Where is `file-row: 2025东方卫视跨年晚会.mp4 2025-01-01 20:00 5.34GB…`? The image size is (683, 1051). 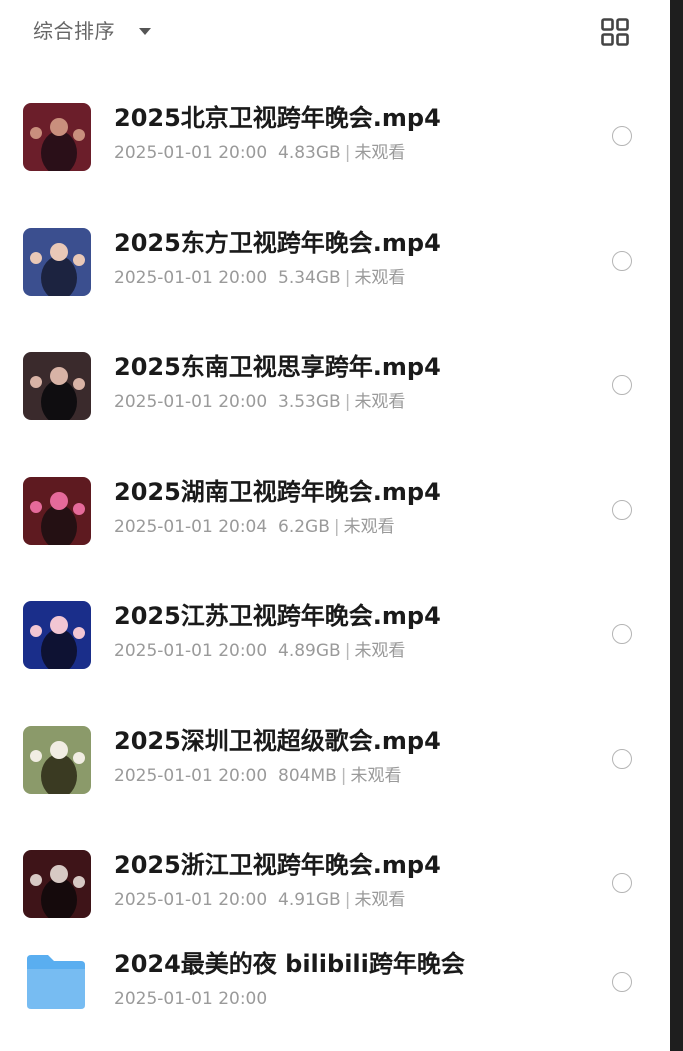
file-row: 2025东方卫视跨年晚会.mp4 2025-01-01 20:00 5.34GB… is located at coordinates (335, 262).